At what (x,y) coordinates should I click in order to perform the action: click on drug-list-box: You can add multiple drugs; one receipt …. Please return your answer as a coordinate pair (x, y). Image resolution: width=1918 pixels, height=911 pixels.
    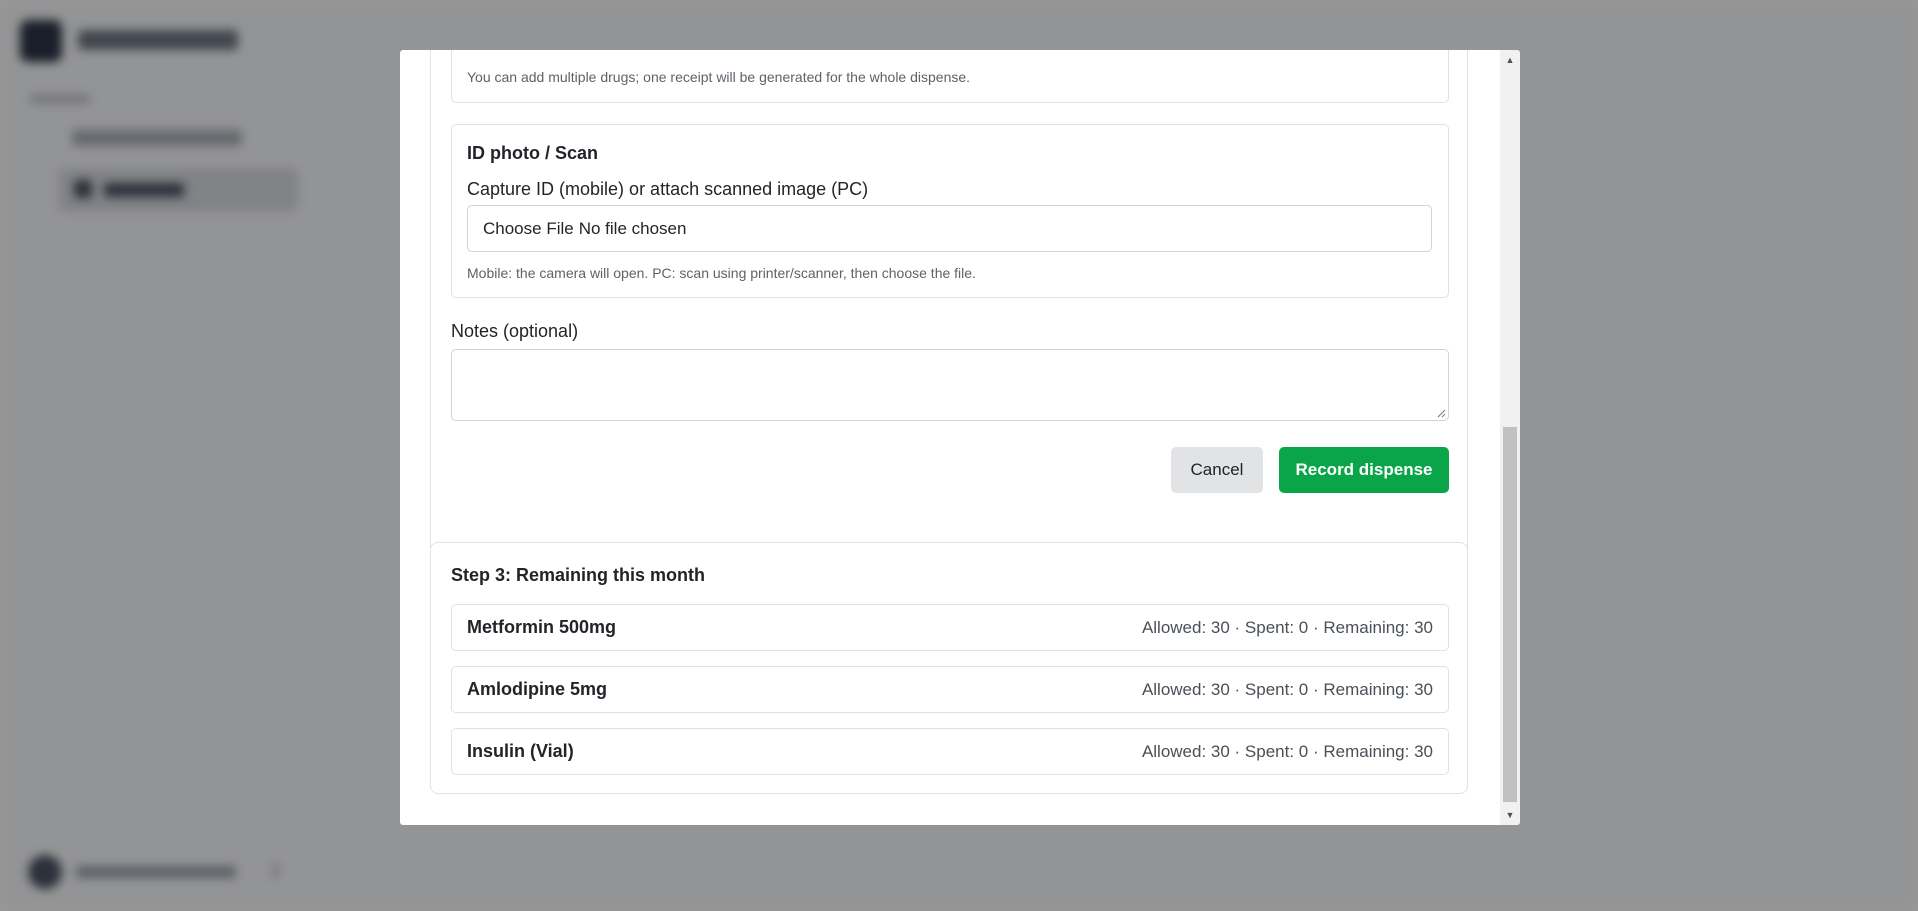
    Looking at the image, I should click on (950, 76).